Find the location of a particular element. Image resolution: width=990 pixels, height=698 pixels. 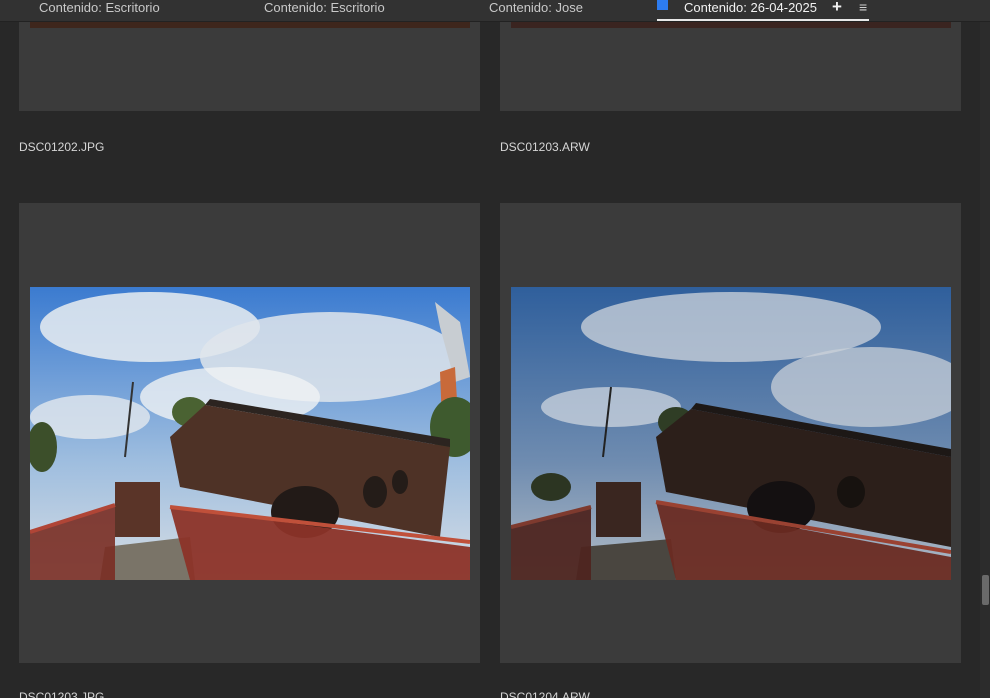

filename-label: DSC01202.JPG is located at coordinates (62, 147).